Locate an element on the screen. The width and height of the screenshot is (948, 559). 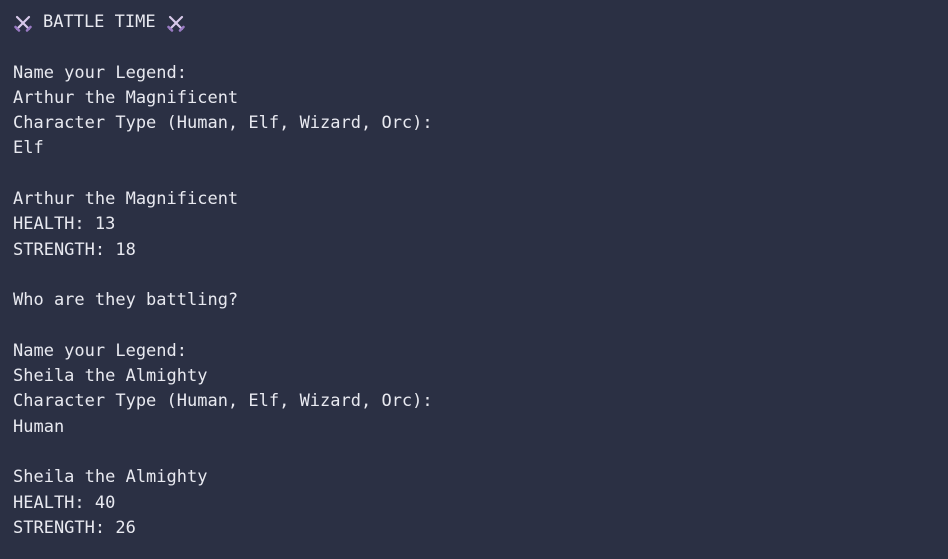
character1-health: HEALTH: 13 is located at coordinates (64, 224).